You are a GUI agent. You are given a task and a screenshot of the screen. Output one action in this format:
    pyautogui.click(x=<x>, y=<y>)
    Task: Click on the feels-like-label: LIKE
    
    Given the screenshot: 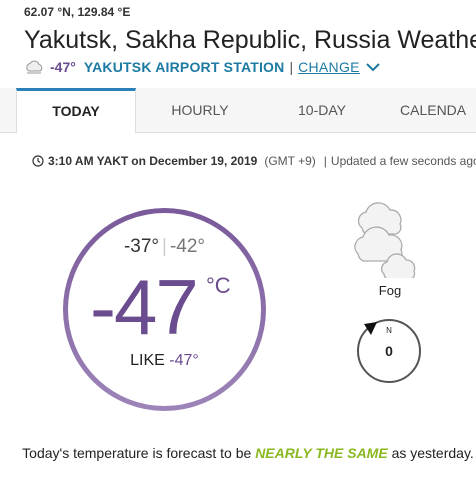 What is the action you would take?
    pyautogui.click(x=147, y=360)
    